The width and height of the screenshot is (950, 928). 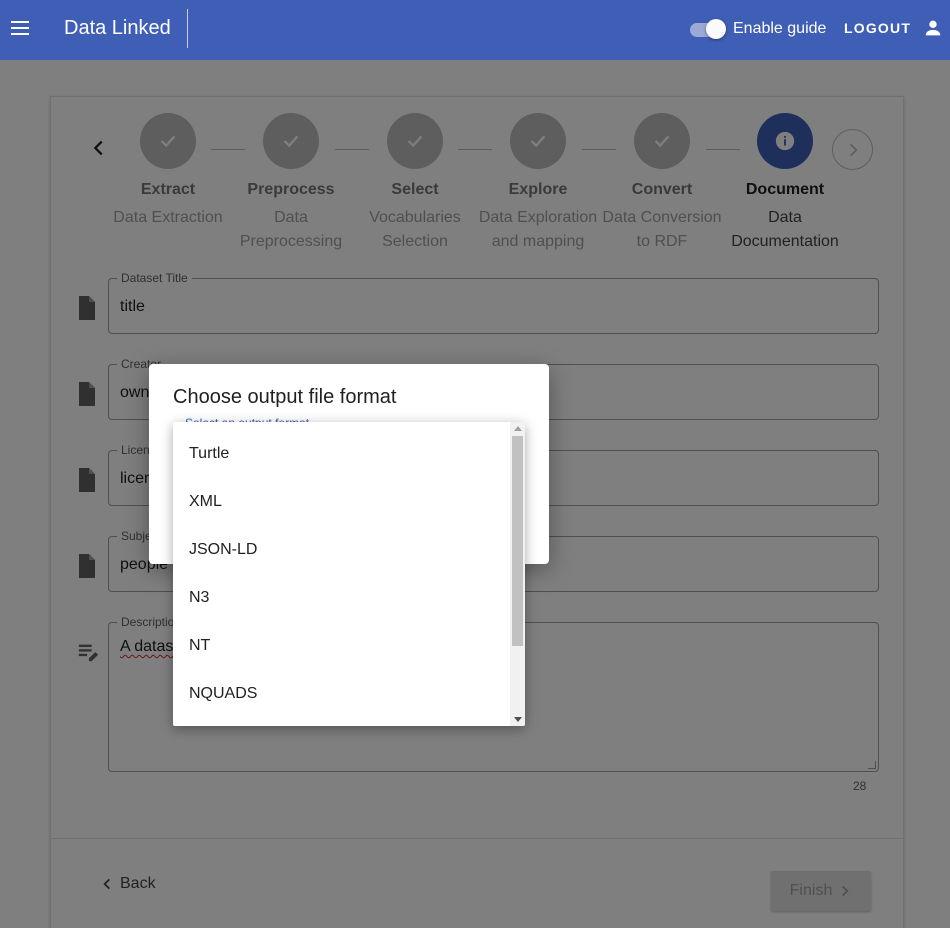 I want to click on scroll-up-arrow-icon, so click(x=518, y=428).